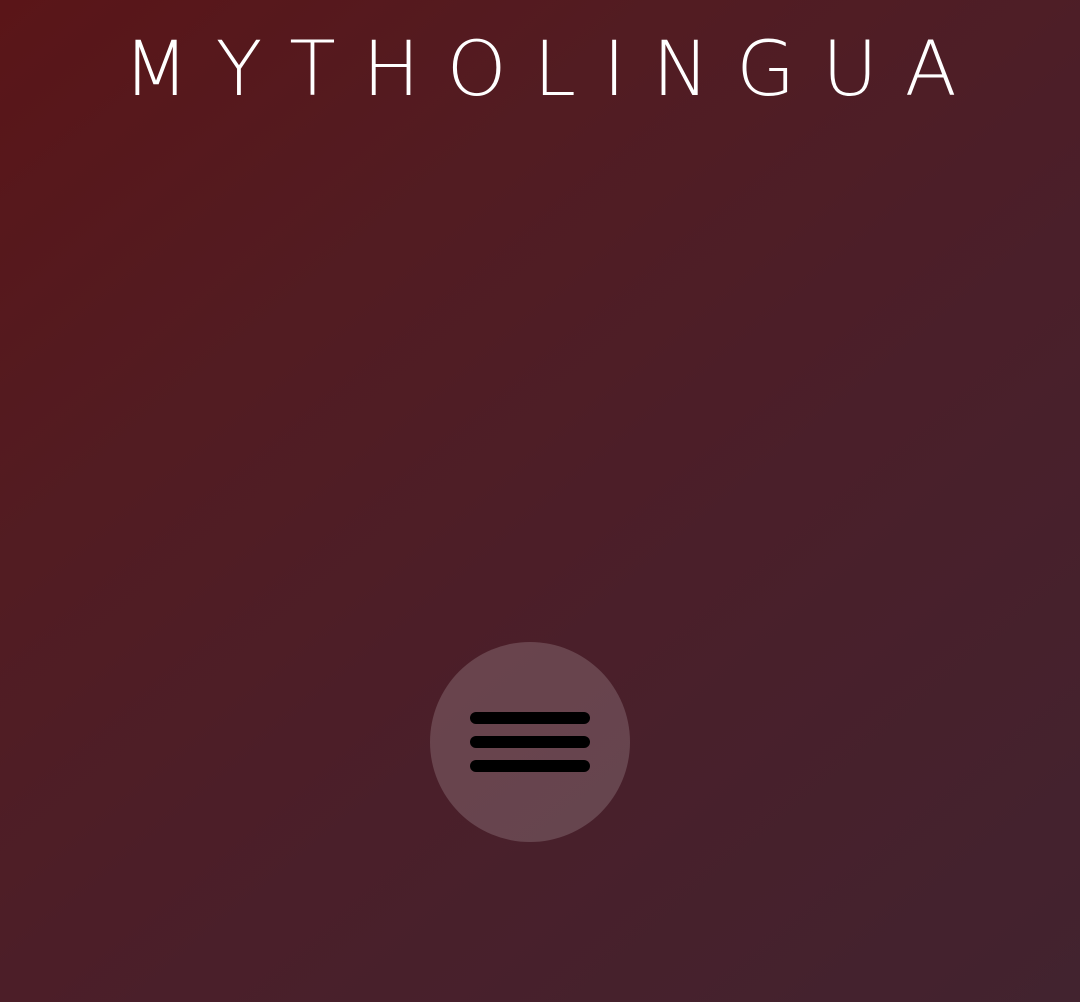  I want to click on app-title: MYTHOLINGUA, so click(553, 68).